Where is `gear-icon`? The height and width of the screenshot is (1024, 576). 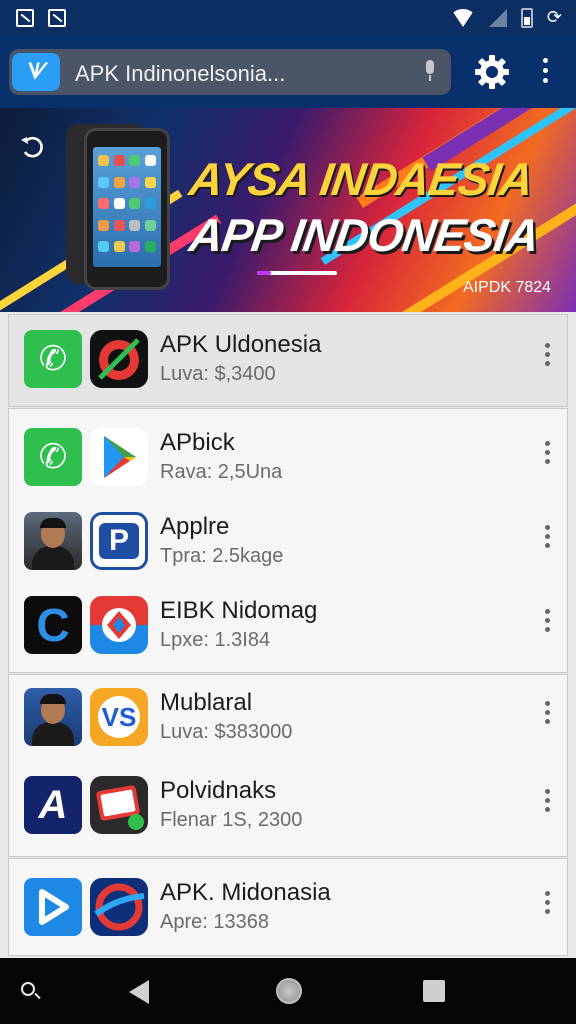 gear-icon is located at coordinates (492, 72).